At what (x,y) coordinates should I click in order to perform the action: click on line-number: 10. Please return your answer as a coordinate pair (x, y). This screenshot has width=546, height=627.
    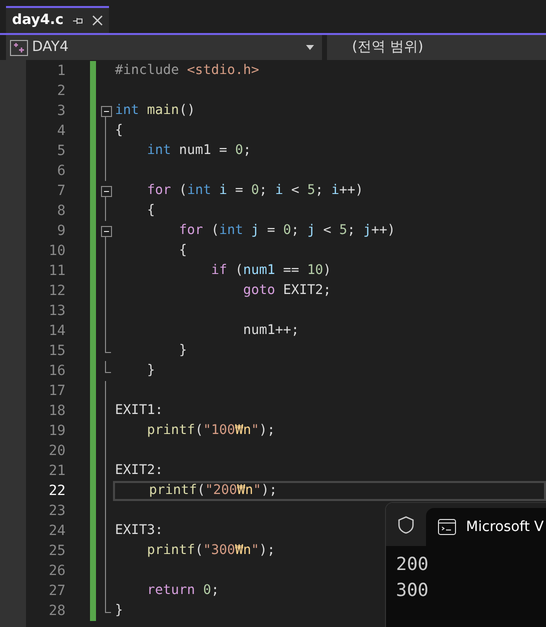
    Looking at the image, I should click on (57, 251).